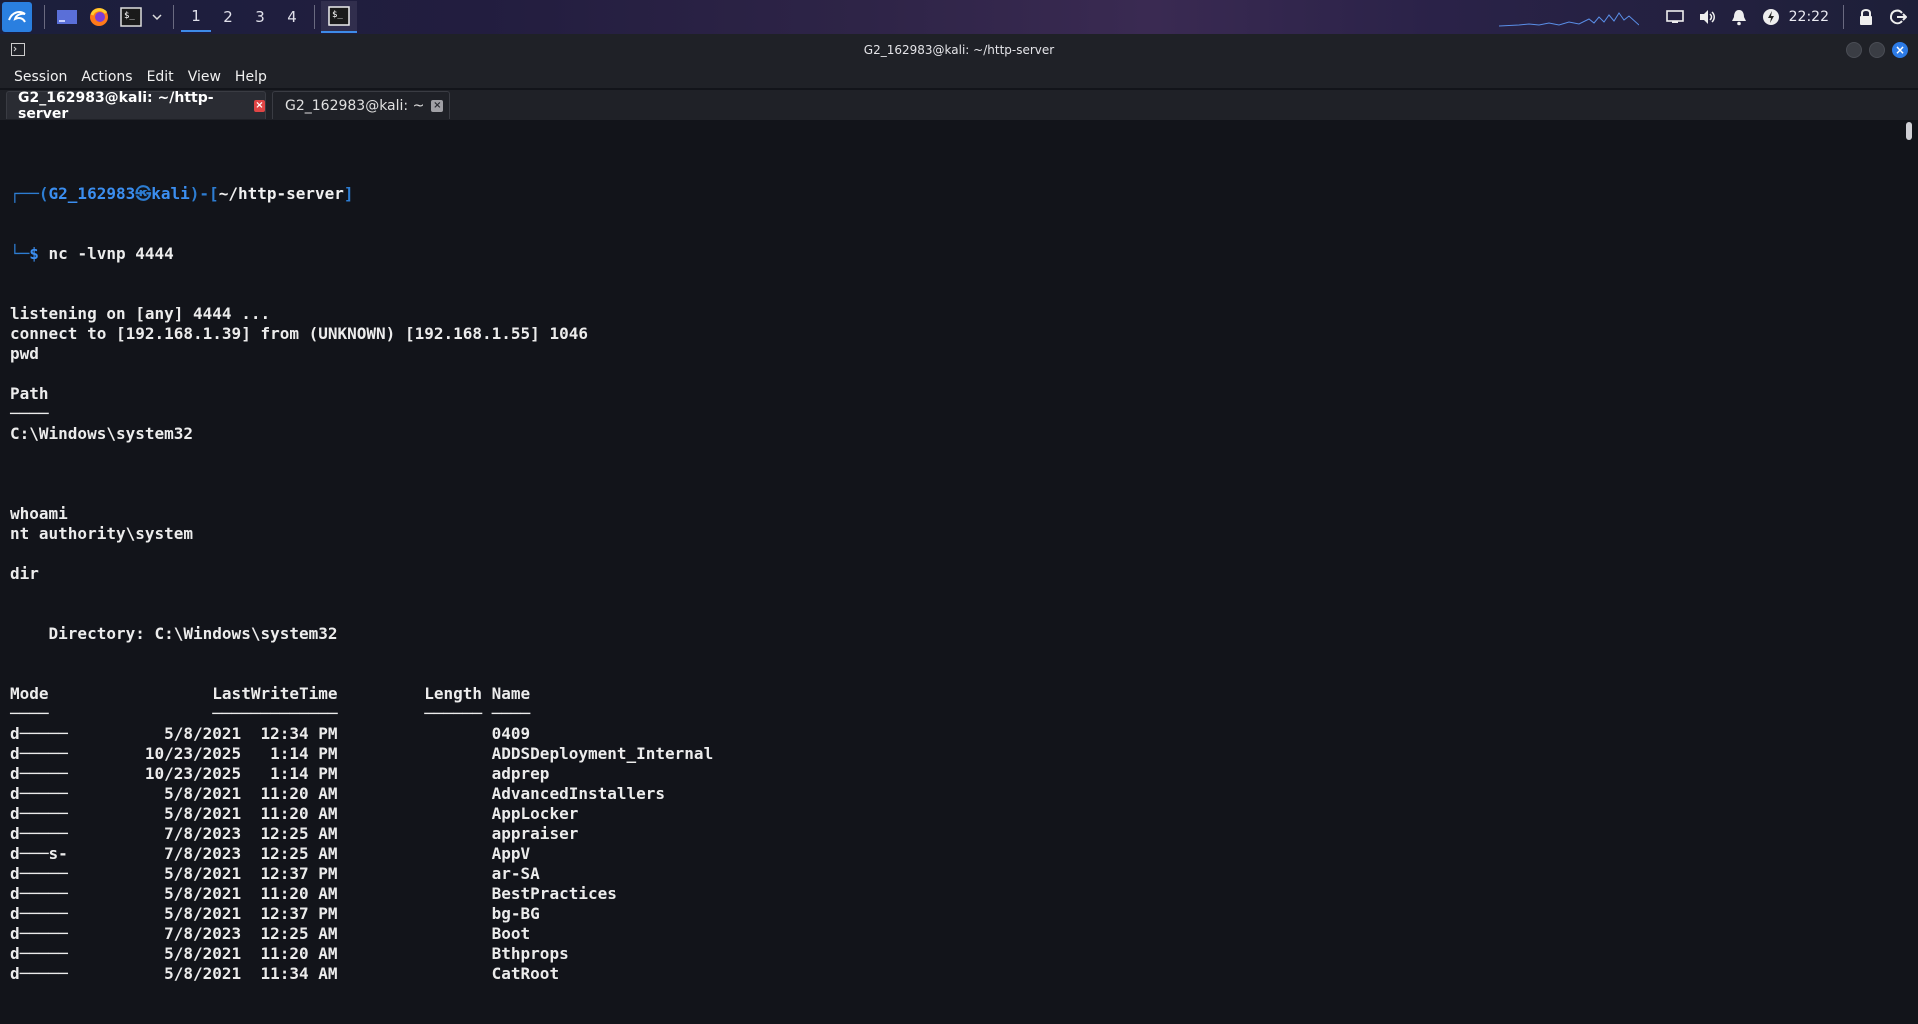  I want to click on terminal-line: C:\Windows\system32, so click(102, 433).